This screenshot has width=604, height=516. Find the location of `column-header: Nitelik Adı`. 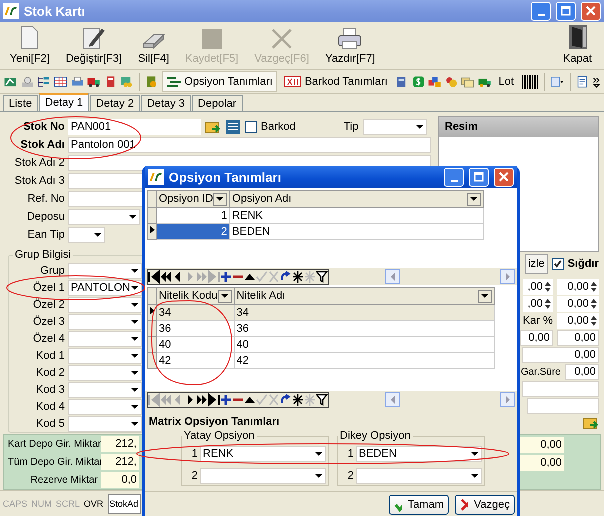

column-header: Nitelik Adı is located at coordinates (364, 296).